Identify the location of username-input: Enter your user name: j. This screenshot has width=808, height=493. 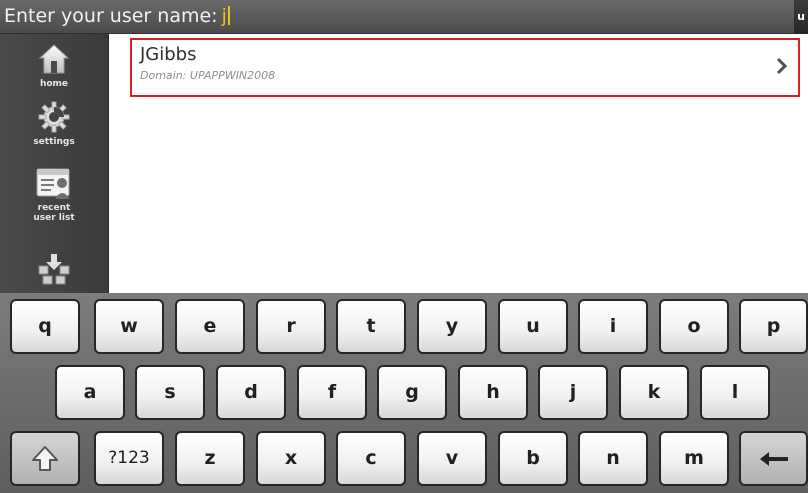
(117, 16).